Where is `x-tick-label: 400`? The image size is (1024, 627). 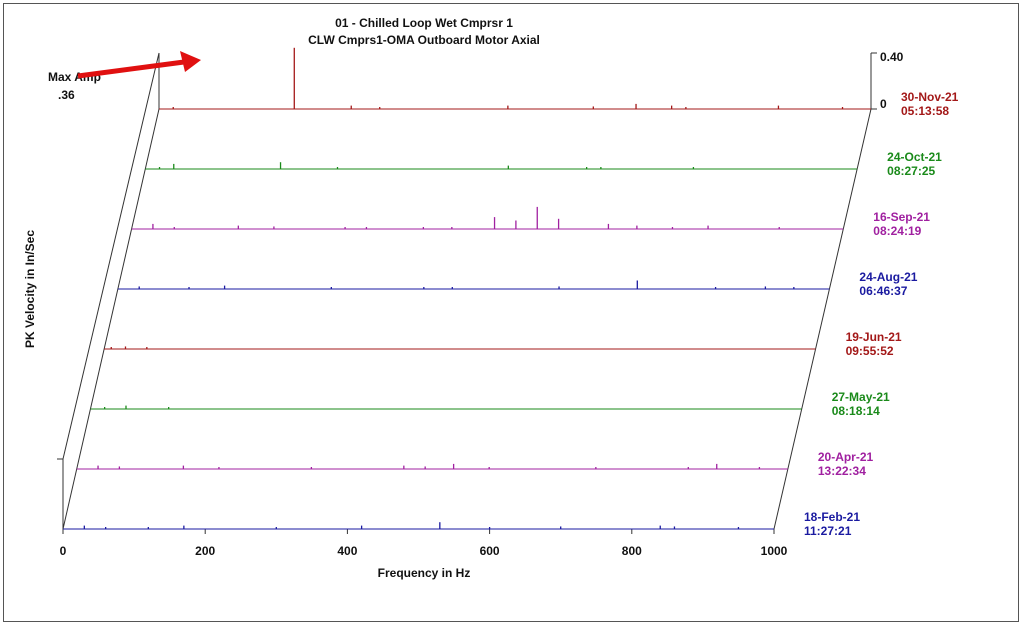 x-tick-label: 400 is located at coordinates (347, 551).